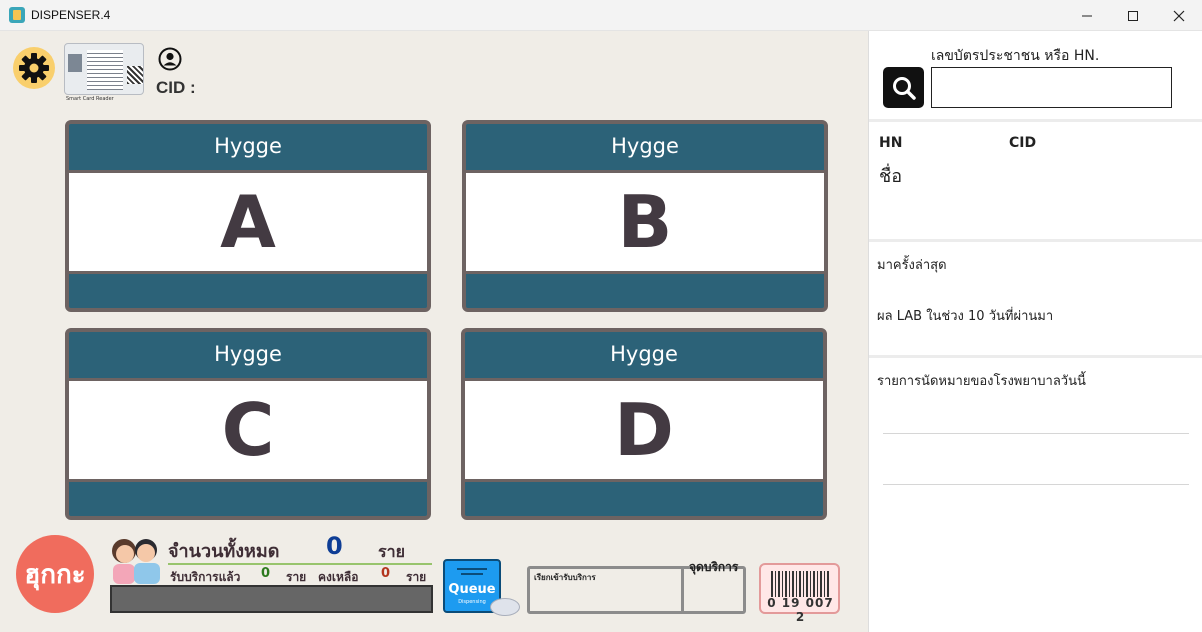  Describe the element at coordinates (55, 574) in the screenshot. I see `hospital-logo: ฮุกกะ` at that location.